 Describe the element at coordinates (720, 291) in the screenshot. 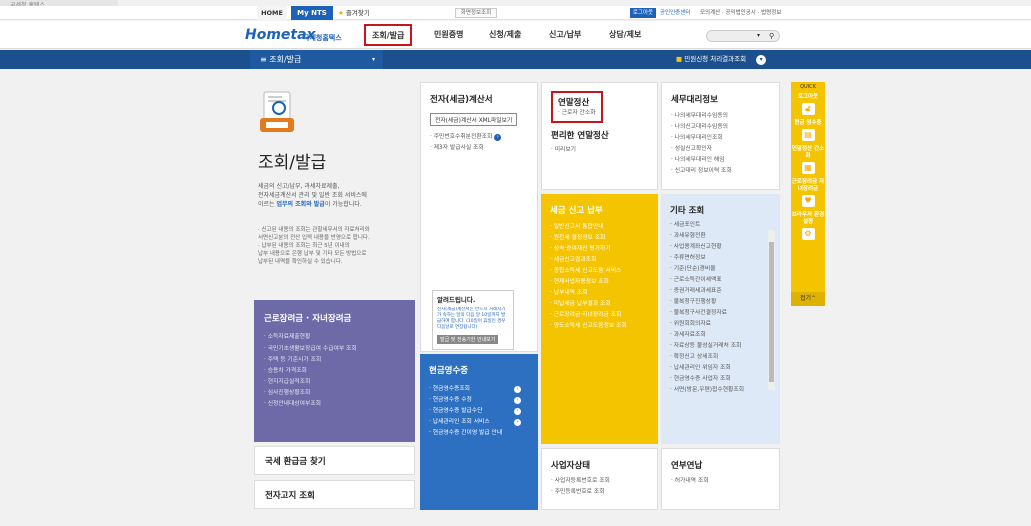

I see `list-item: 증권거래세과세표준` at that location.